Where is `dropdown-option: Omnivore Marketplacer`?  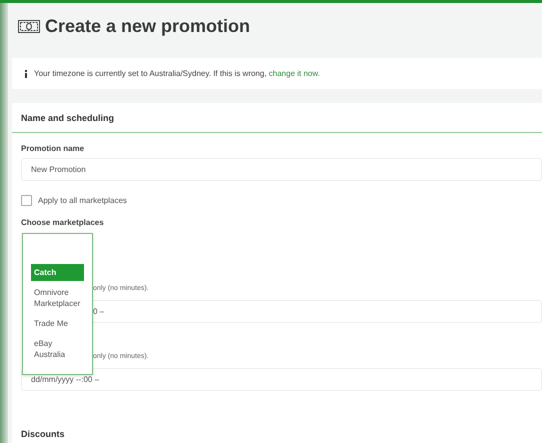
dropdown-option: Omnivore Marketplacer is located at coordinates (57, 298).